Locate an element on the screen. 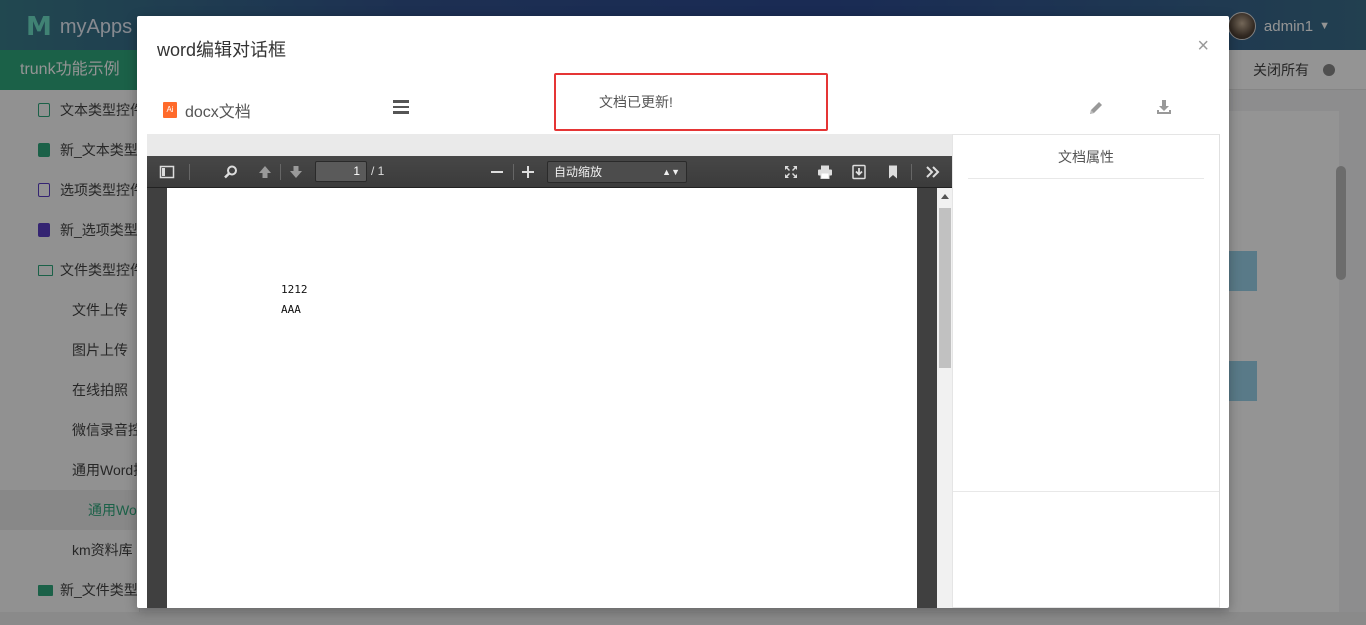 The width and height of the screenshot is (1366, 625). document-file-icon: Ai is located at coordinates (170, 110).